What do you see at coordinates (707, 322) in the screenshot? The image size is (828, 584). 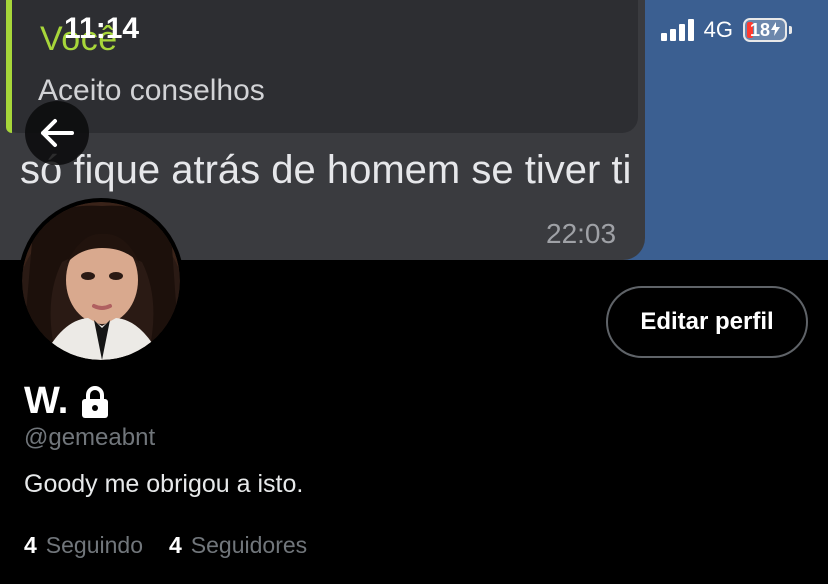 I see `edit-profile-button: Editar perfil` at bounding box center [707, 322].